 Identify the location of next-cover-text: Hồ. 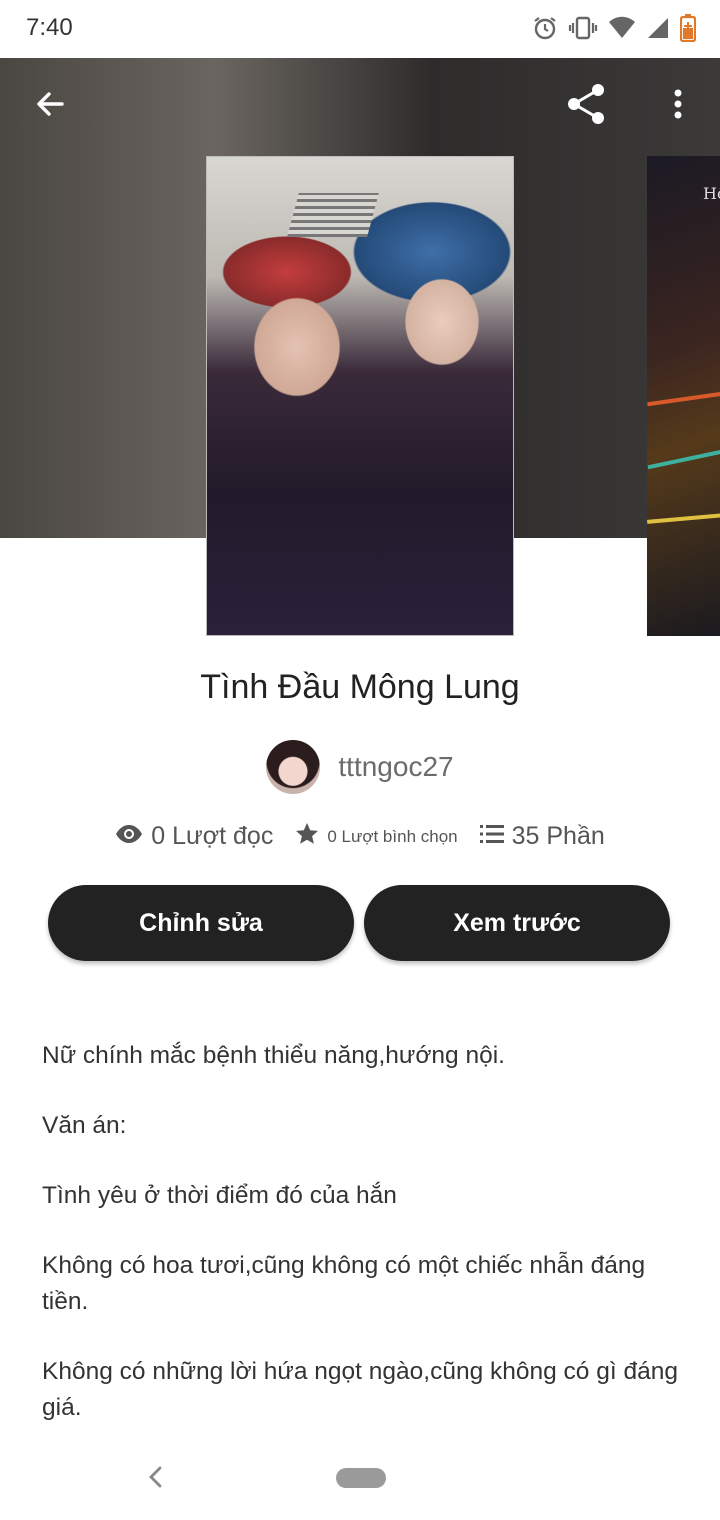
(711, 193).